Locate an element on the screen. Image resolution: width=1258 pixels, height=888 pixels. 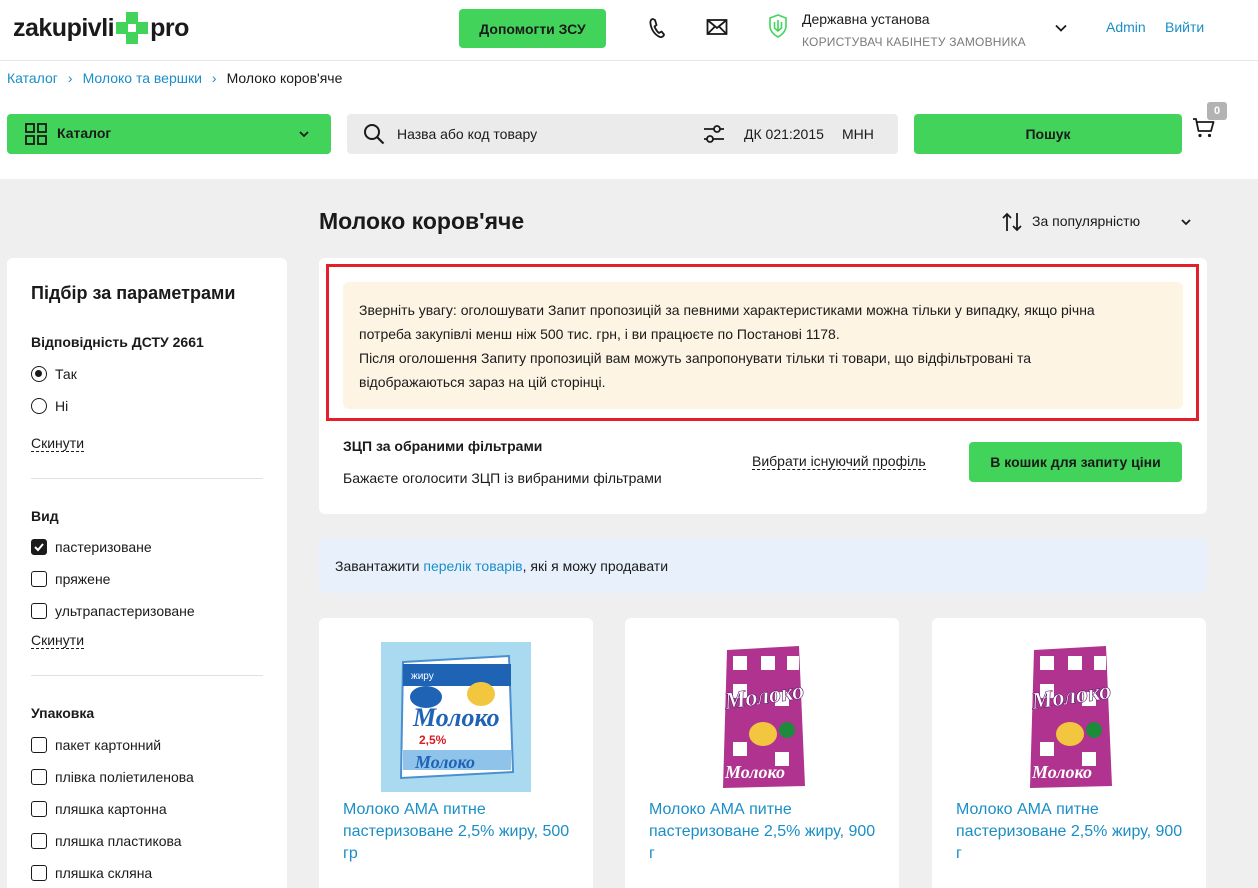
checkbox-option: пастеризоване is located at coordinates (91, 547).